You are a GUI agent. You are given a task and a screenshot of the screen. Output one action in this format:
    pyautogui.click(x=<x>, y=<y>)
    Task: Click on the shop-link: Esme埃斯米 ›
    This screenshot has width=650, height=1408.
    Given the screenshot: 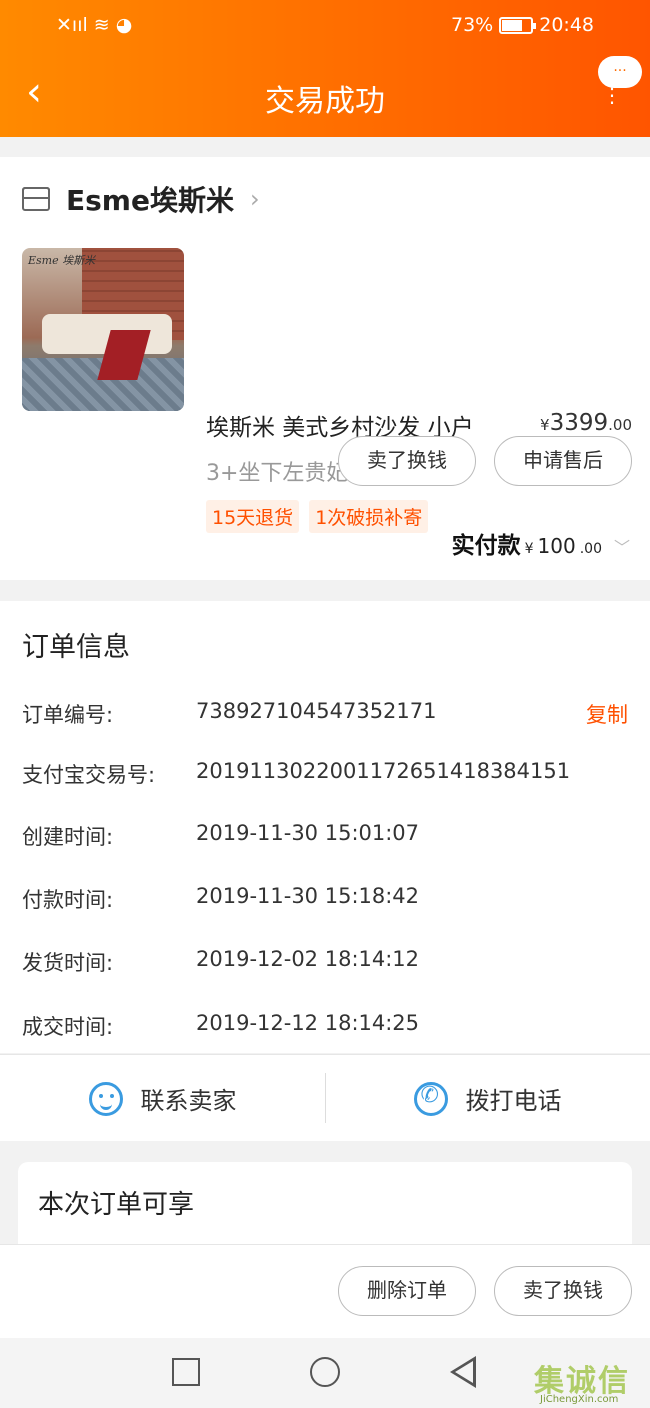 What is the action you would take?
    pyautogui.click(x=141, y=199)
    